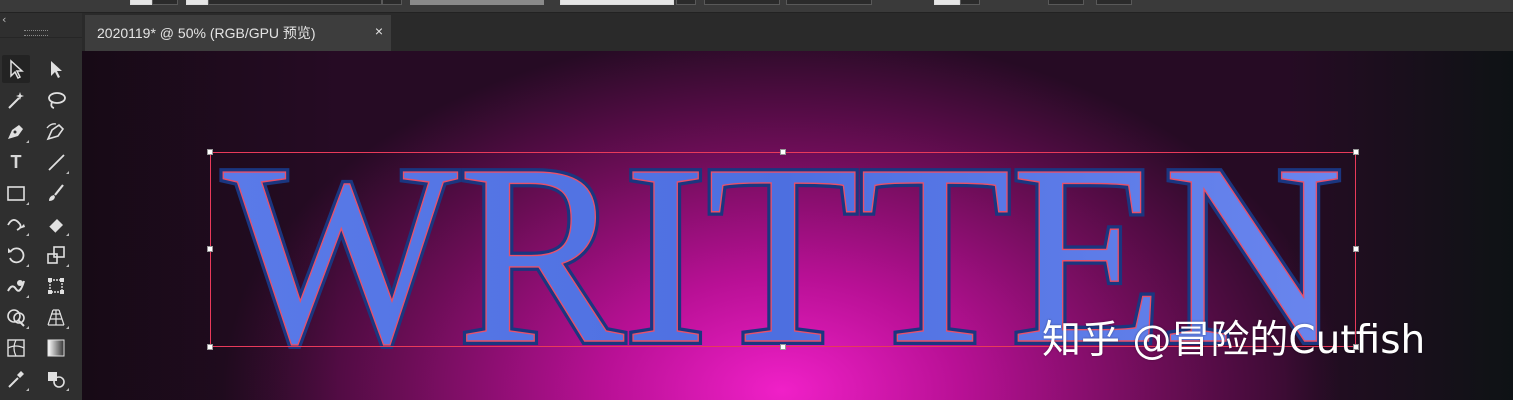 Image resolution: width=1513 pixels, height=400 pixels. Describe the element at coordinates (16, 162) in the screenshot. I see `type-icon: T` at that location.